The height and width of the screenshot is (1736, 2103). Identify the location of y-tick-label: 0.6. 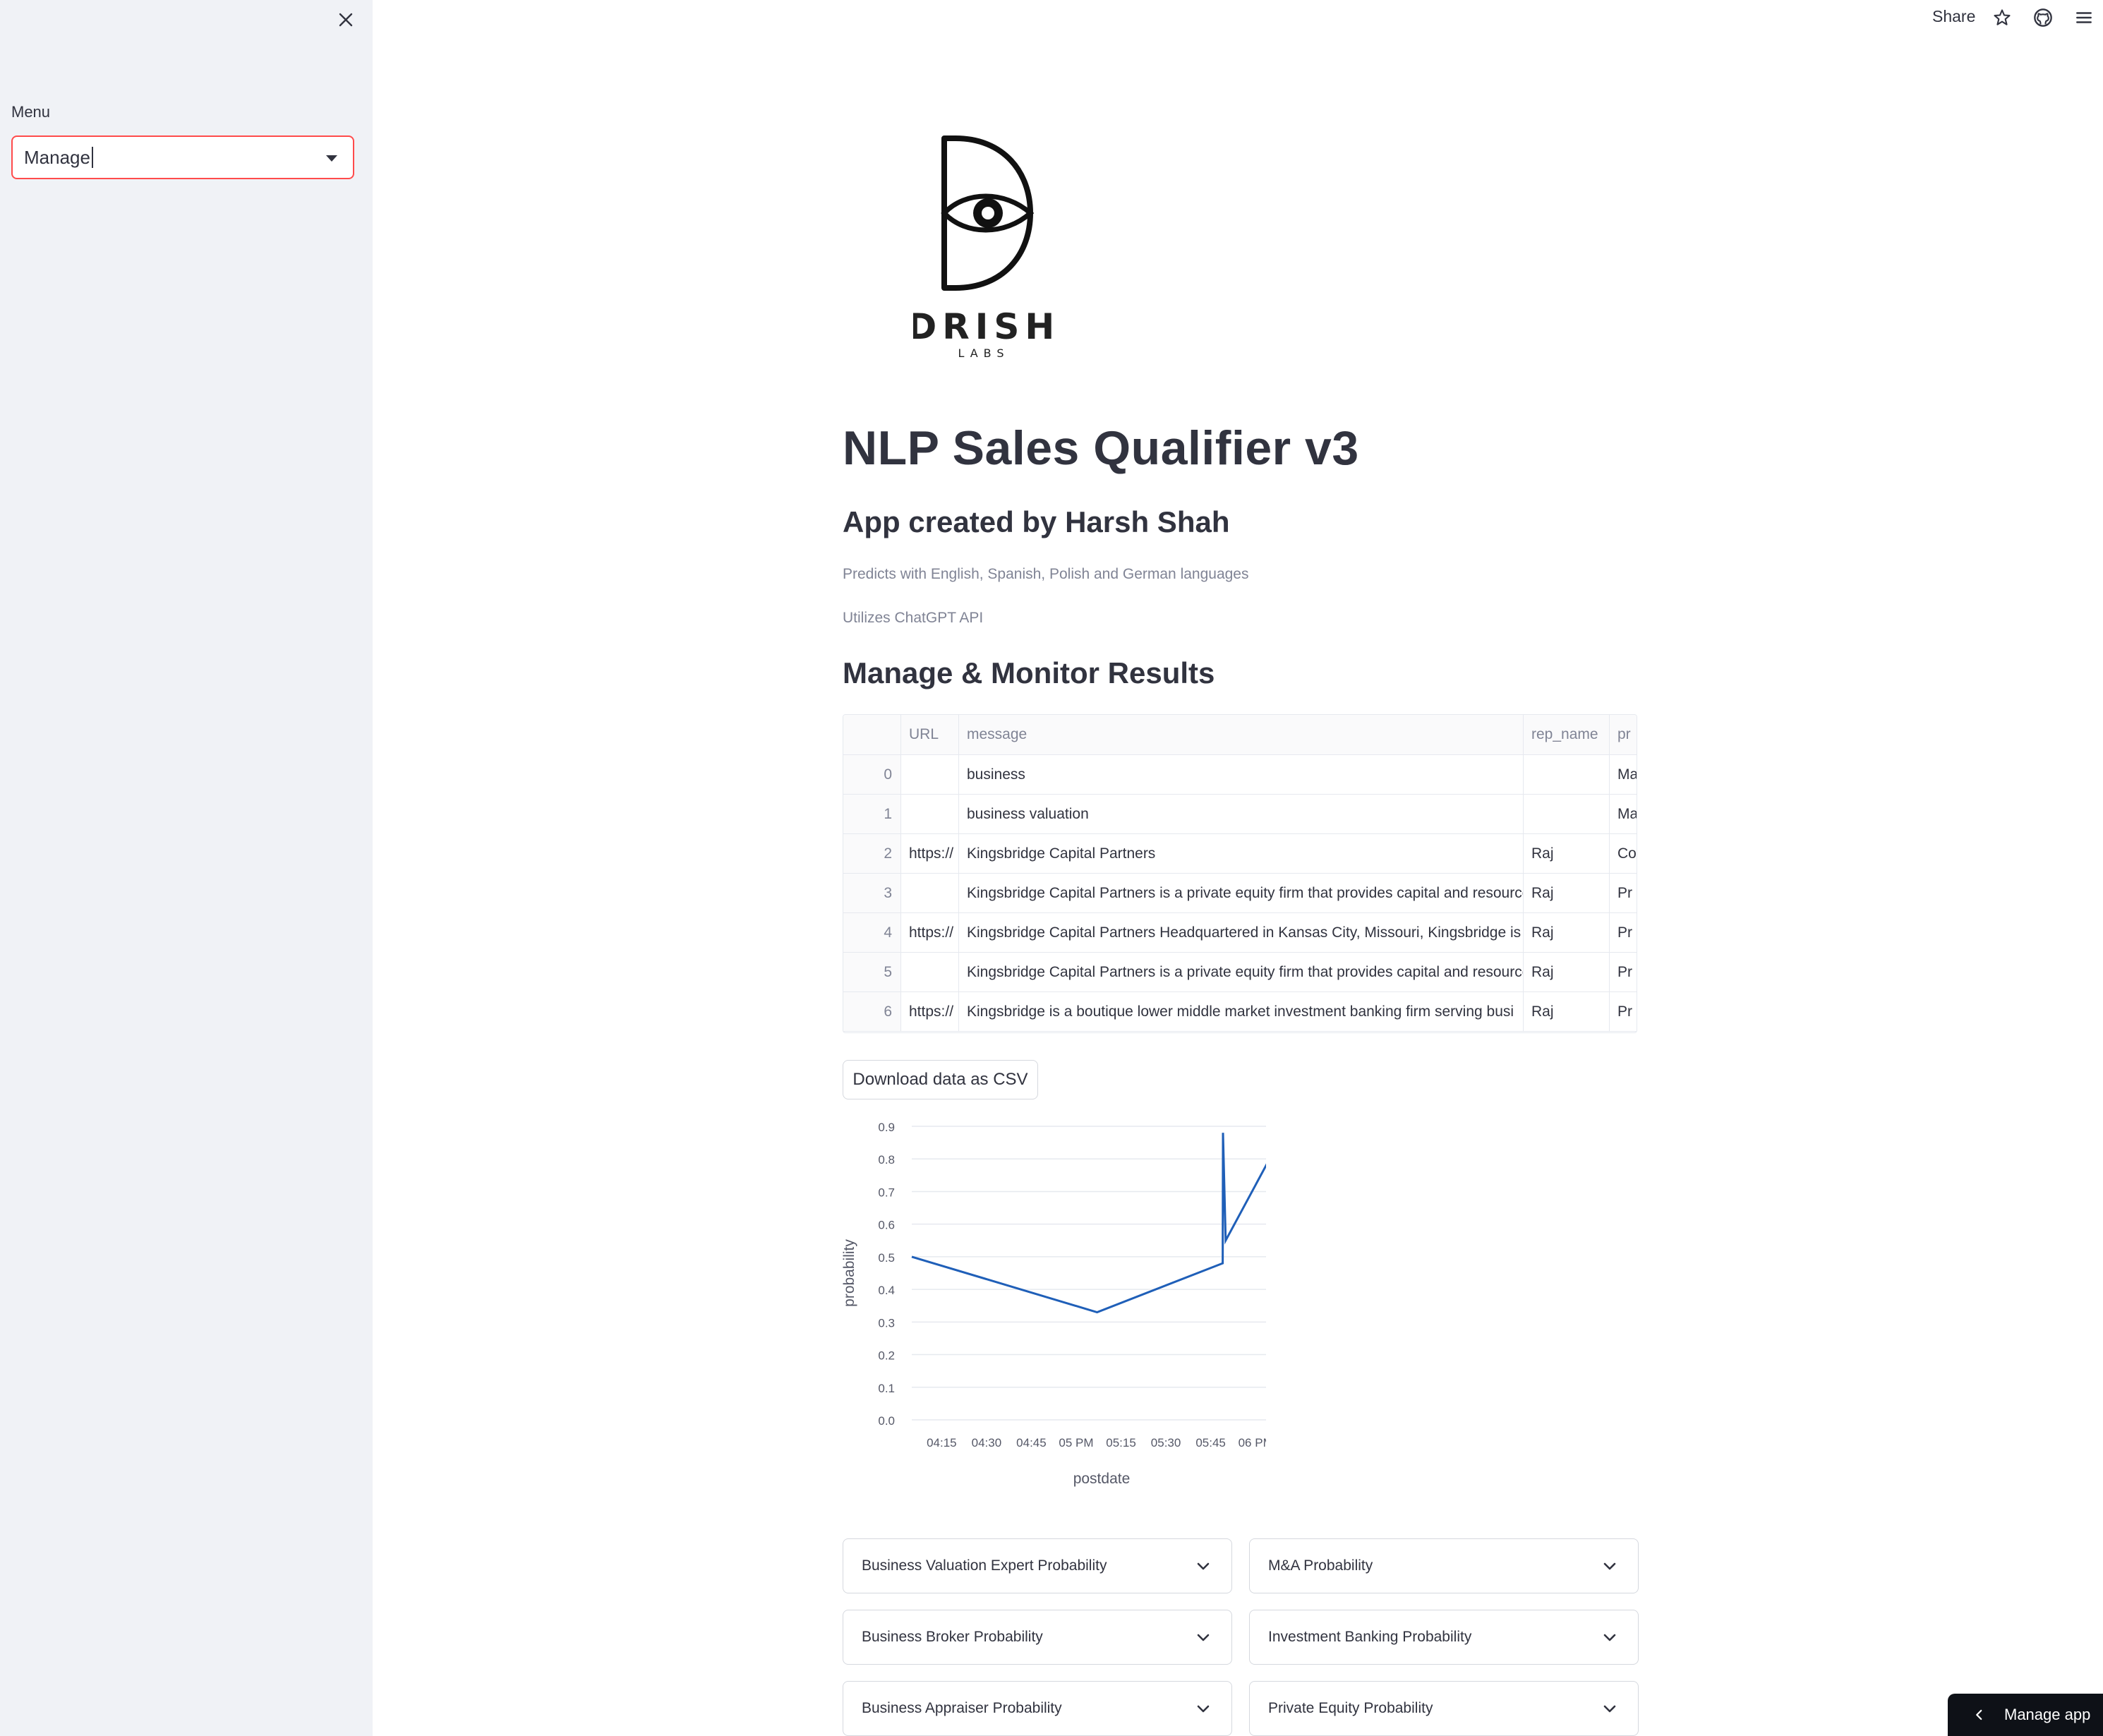
(887, 1225).